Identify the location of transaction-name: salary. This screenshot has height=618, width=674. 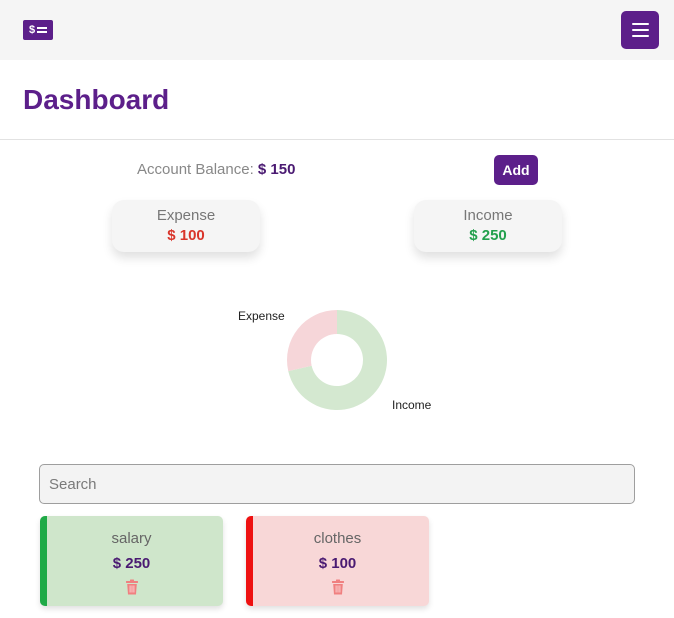
(131, 538).